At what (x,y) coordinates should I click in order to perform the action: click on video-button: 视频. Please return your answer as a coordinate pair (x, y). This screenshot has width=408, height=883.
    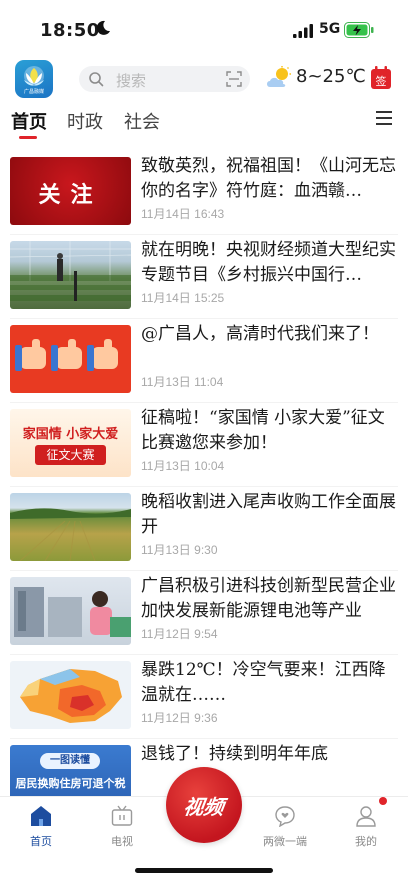
    Looking at the image, I should click on (204, 805).